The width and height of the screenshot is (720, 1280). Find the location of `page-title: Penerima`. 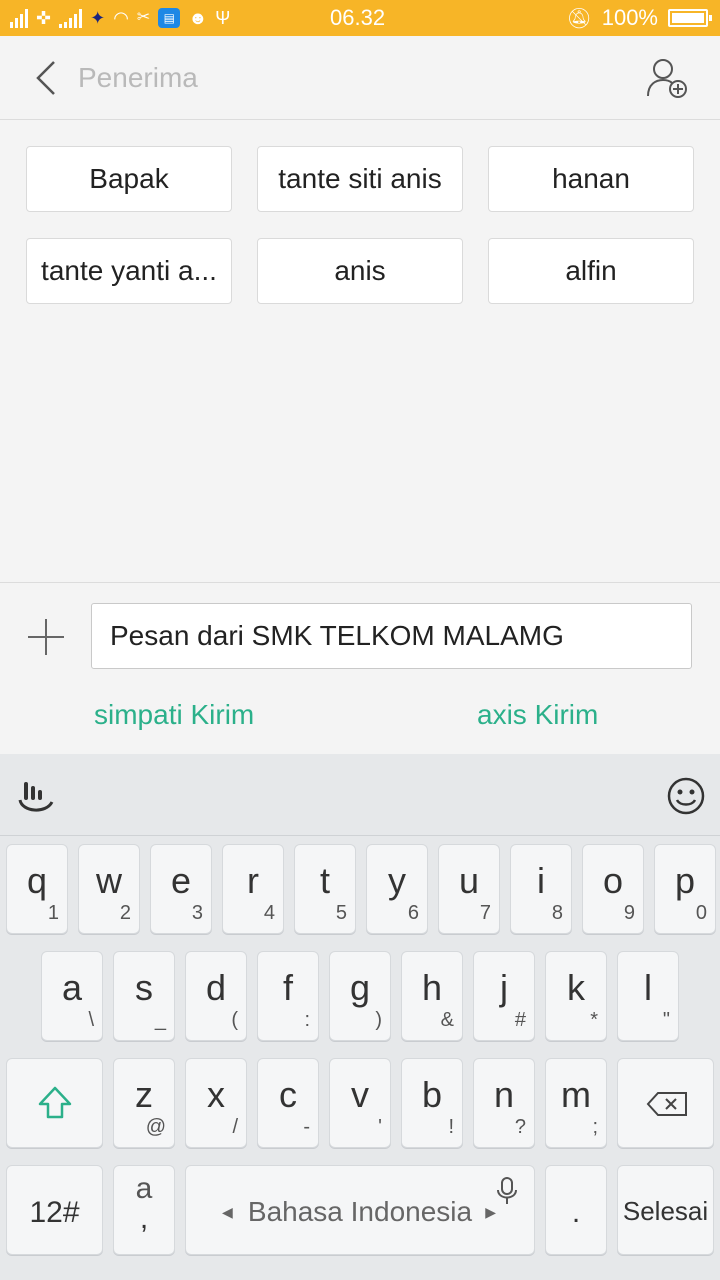

page-title: Penerima is located at coordinates (138, 77).